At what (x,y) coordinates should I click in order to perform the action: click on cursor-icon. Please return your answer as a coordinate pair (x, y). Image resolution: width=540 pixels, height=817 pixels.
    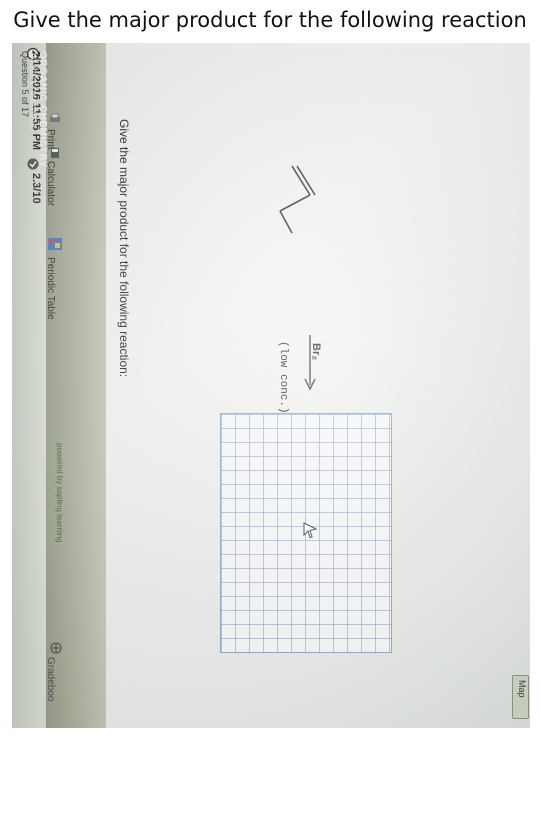
    Looking at the image, I should click on (310, 530).